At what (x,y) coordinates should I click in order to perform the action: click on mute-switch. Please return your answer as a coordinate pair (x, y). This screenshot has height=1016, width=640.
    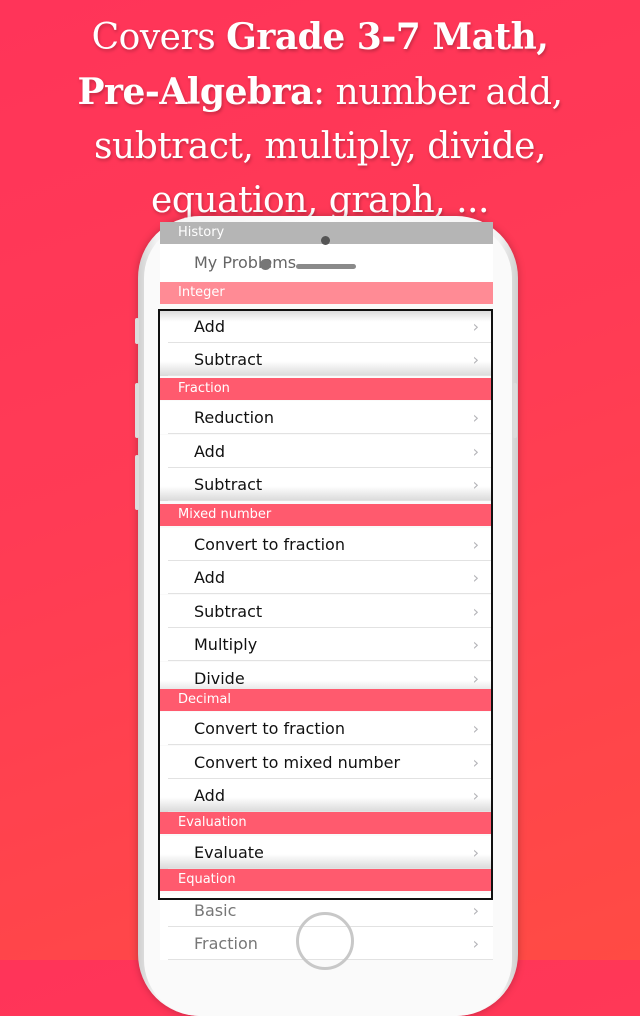
    Looking at the image, I should click on (137, 331).